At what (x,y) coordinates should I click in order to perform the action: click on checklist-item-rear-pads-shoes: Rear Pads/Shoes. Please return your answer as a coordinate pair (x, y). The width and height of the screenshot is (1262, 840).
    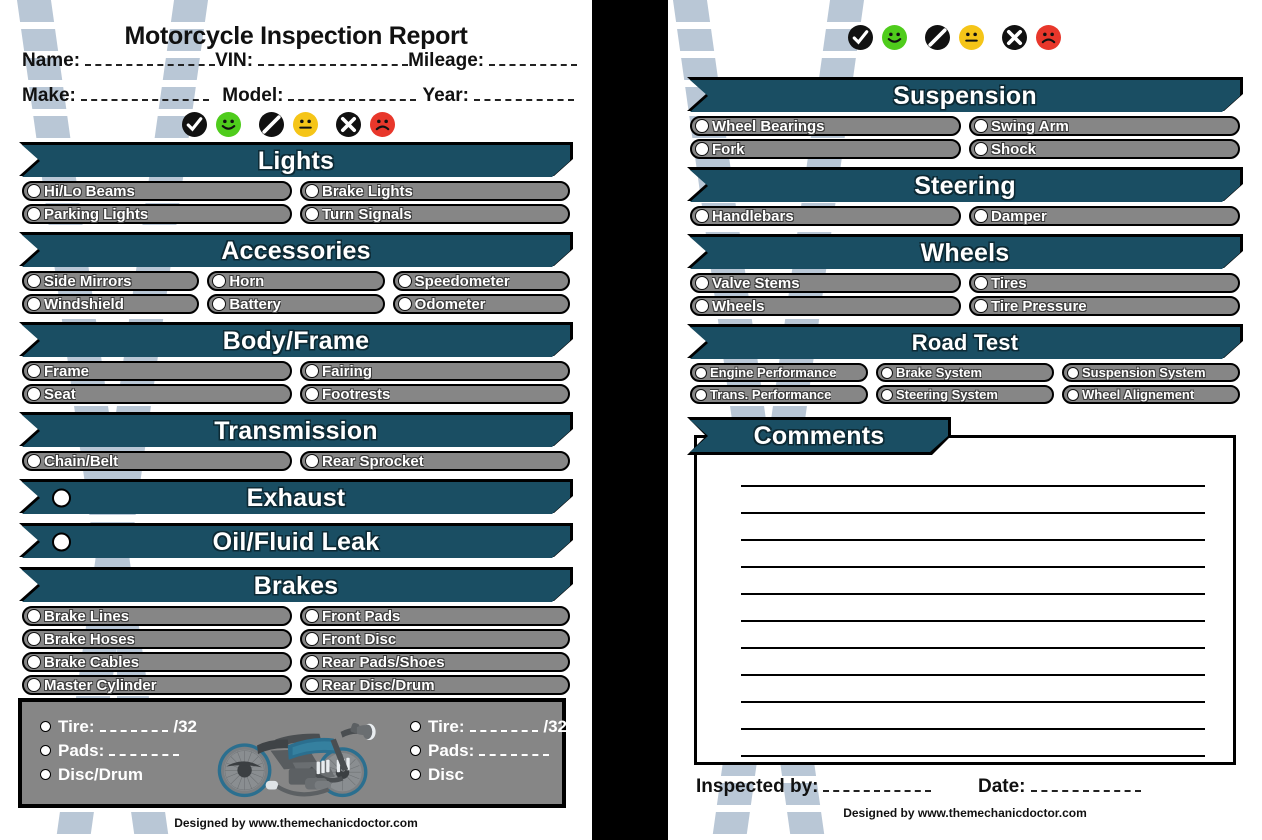
    Looking at the image, I should click on (435, 662).